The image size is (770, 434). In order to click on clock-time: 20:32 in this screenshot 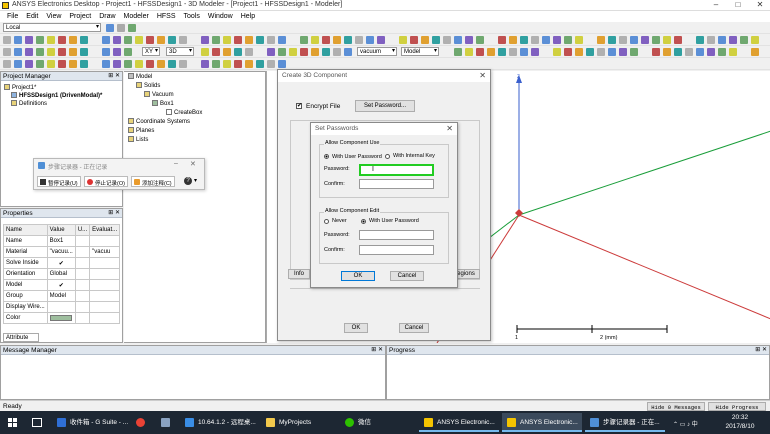, I will do `click(740, 417)`.